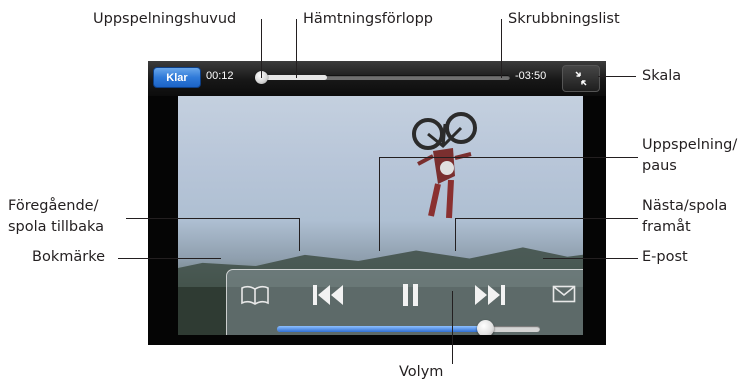 Image resolution: width=752 pixels, height=383 pixels. Describe the element at coordinates (665, 257) in the screenshot. I see `callout-email: E-post` at that location.